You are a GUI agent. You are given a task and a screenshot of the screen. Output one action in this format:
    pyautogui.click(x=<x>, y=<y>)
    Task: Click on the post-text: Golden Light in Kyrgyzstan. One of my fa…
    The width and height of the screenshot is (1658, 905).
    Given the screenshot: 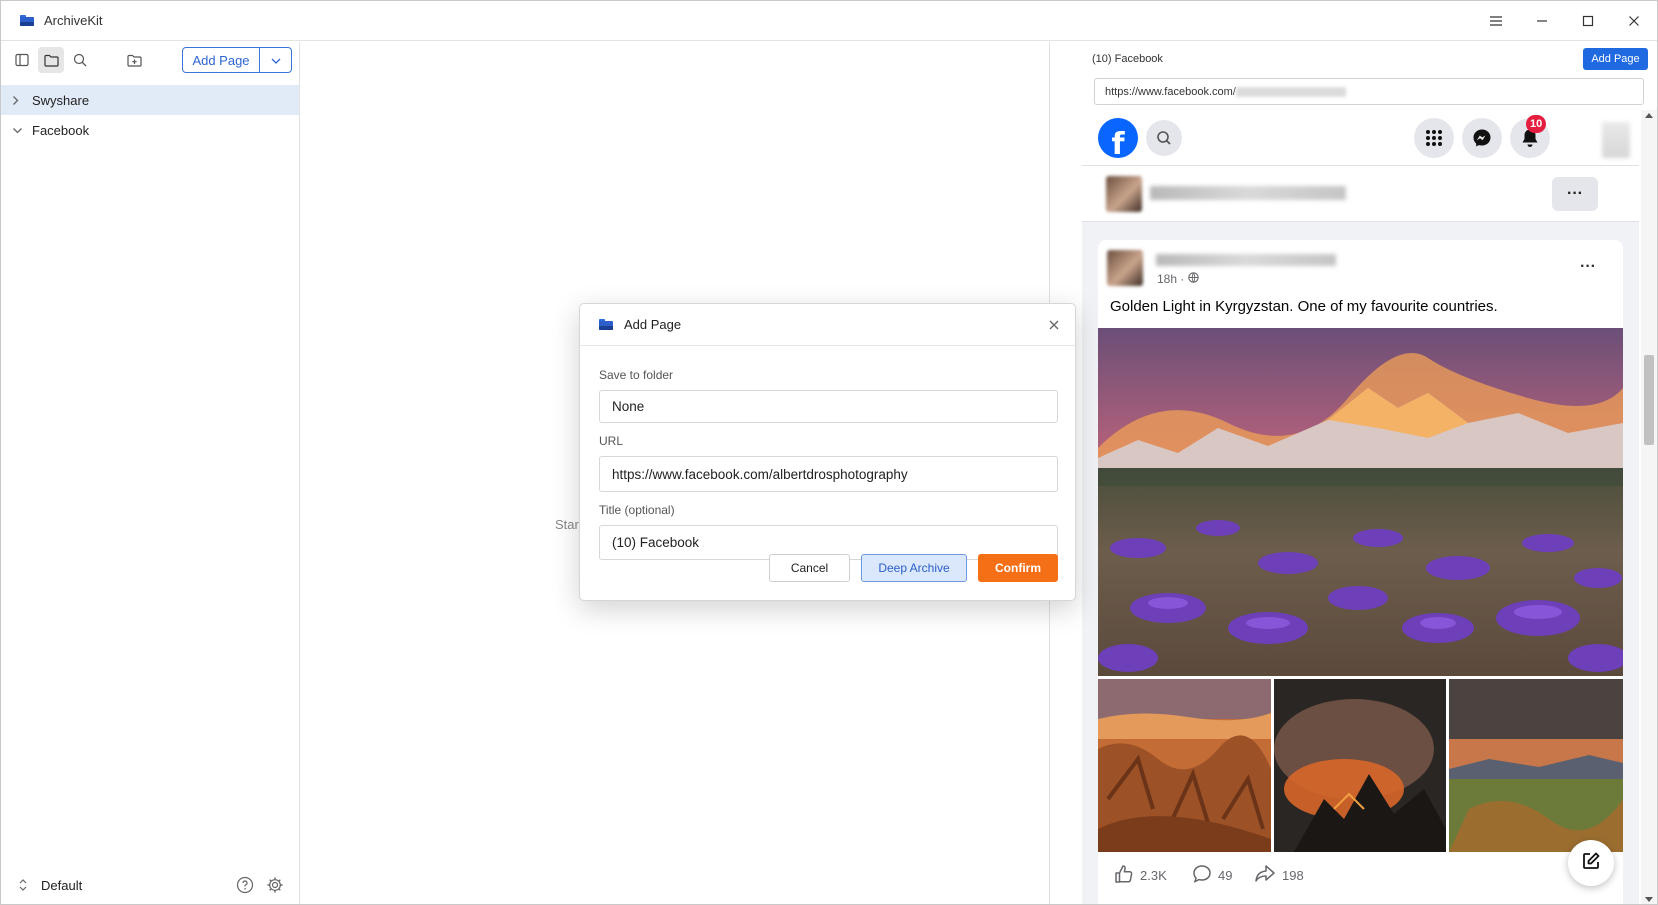 What is the action you would take?
    pyautogui.click(x=1304, y=306)
    